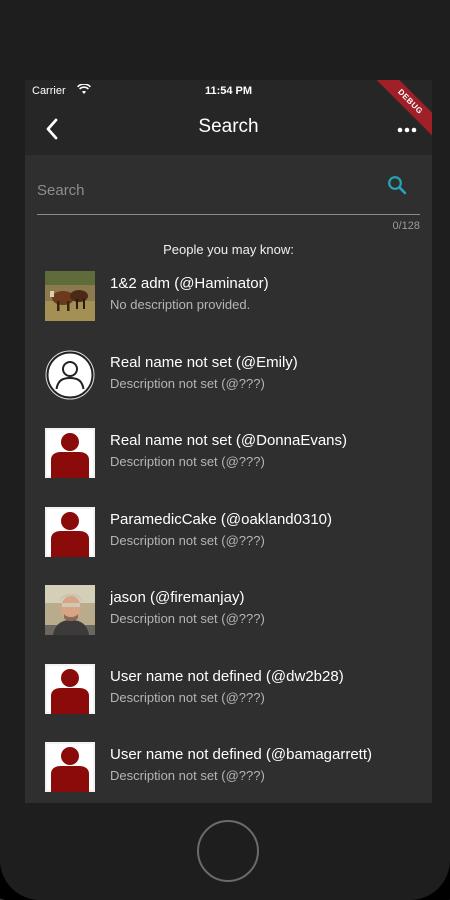  Describe the element at coordinates (241, 754) in the screenshot. I see `person-name: User name not defined (@bamagarrett)` at that location.